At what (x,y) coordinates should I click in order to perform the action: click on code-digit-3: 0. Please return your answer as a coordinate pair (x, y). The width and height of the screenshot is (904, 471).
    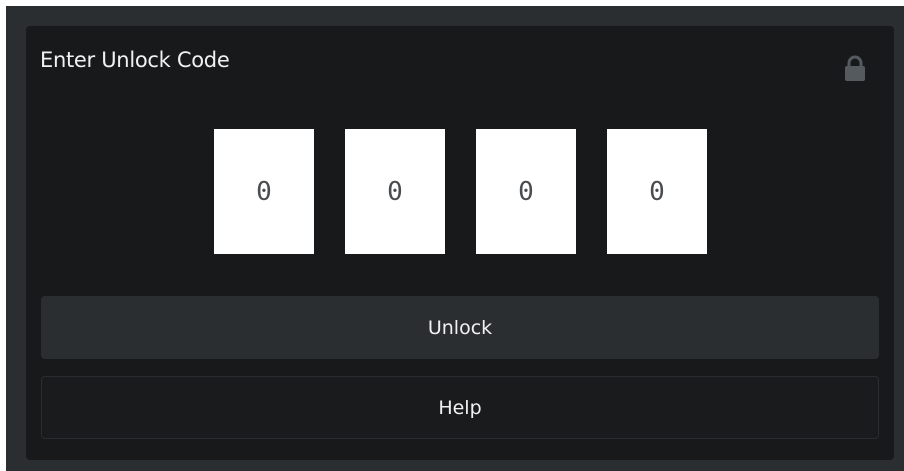
    Looking at the image, I should click on (526, 191).